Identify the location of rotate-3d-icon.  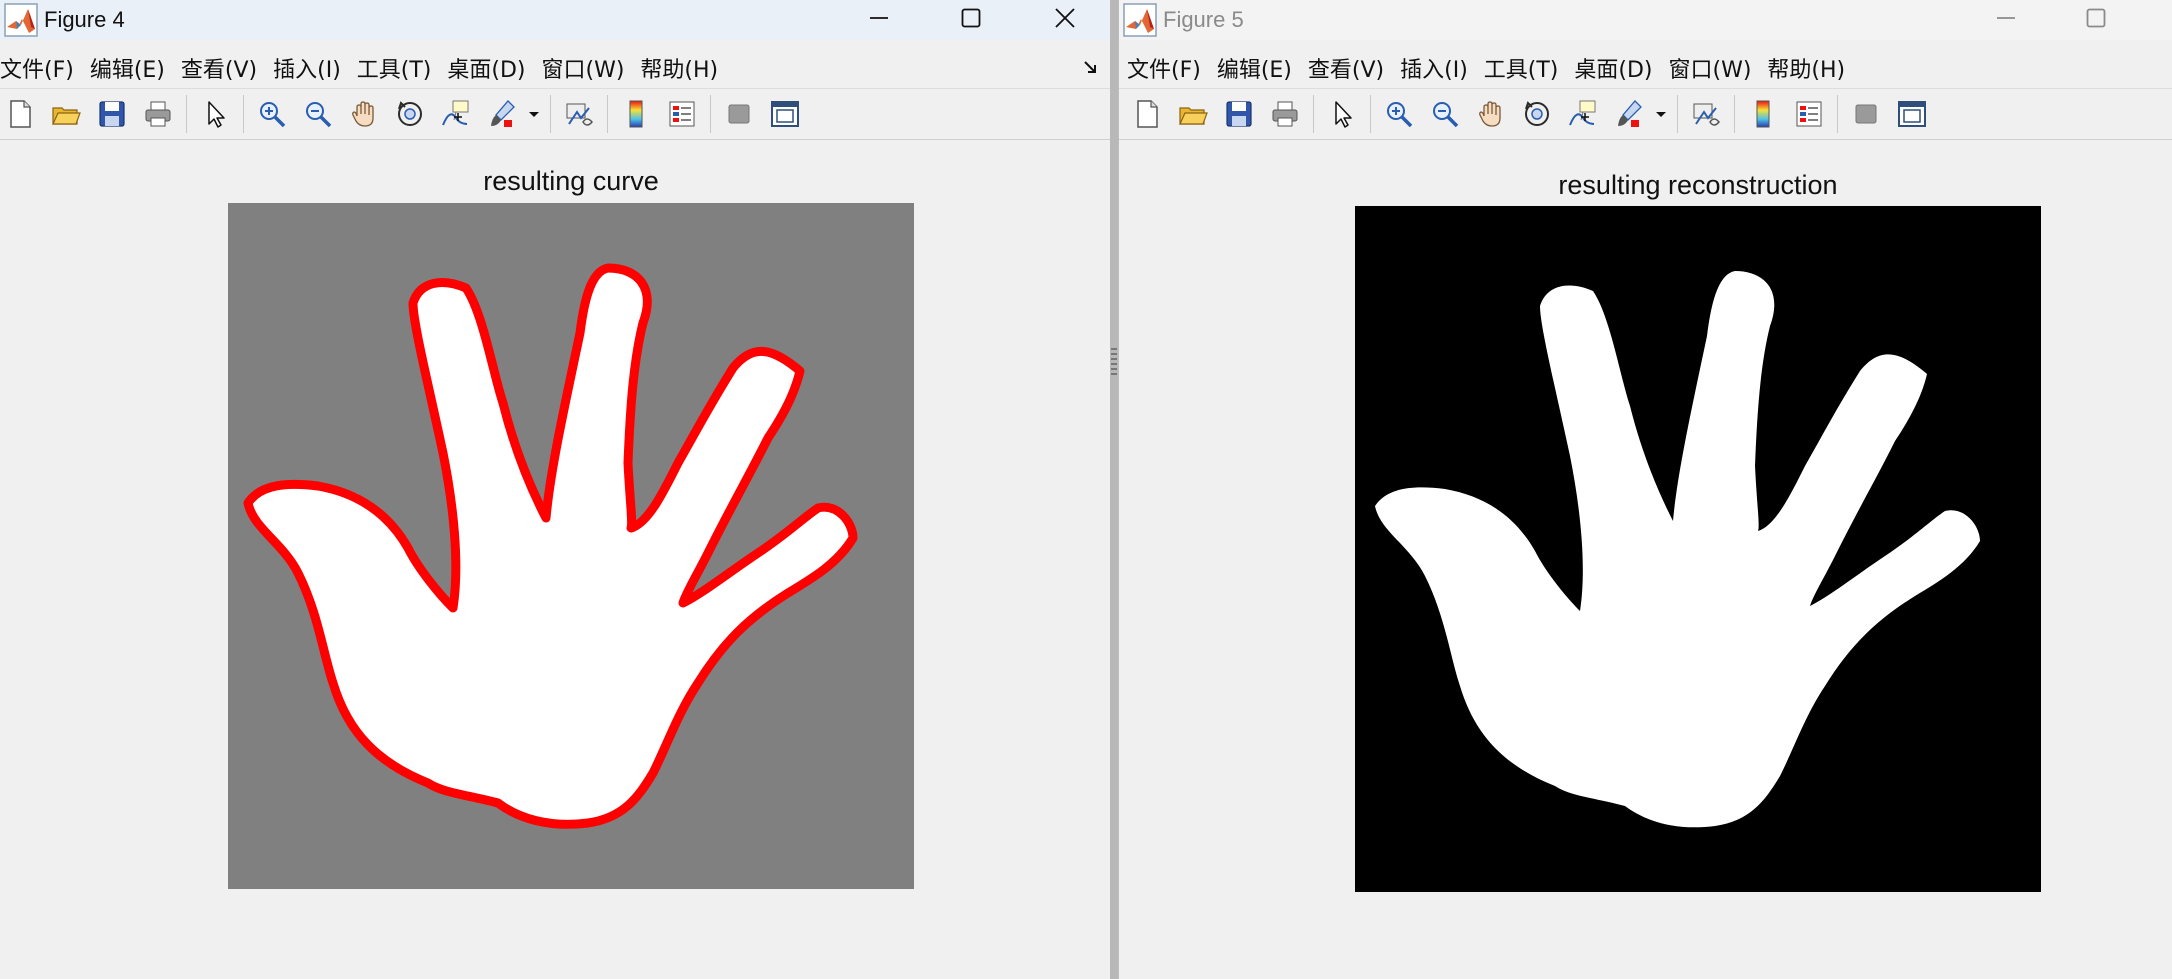
(1537, 113).